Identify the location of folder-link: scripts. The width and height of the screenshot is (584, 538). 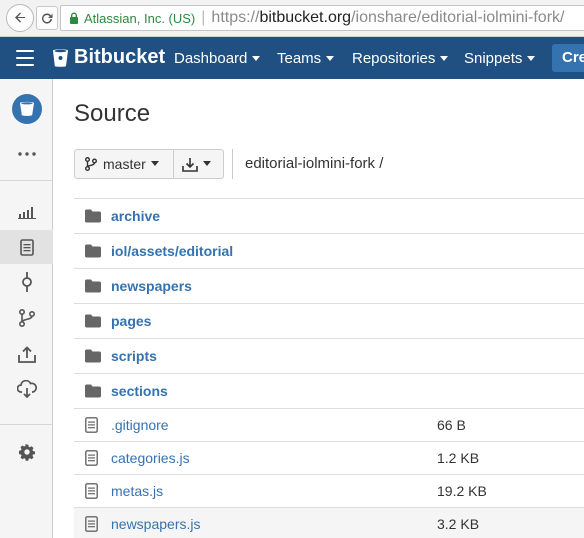
(134, 356).